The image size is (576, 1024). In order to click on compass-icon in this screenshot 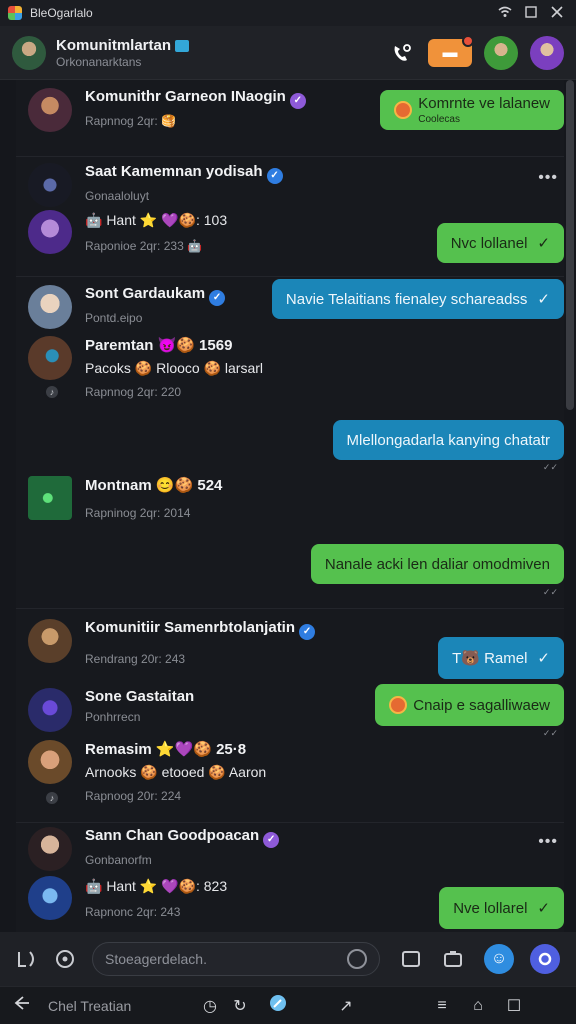, I will do `click(278, 1005)`.